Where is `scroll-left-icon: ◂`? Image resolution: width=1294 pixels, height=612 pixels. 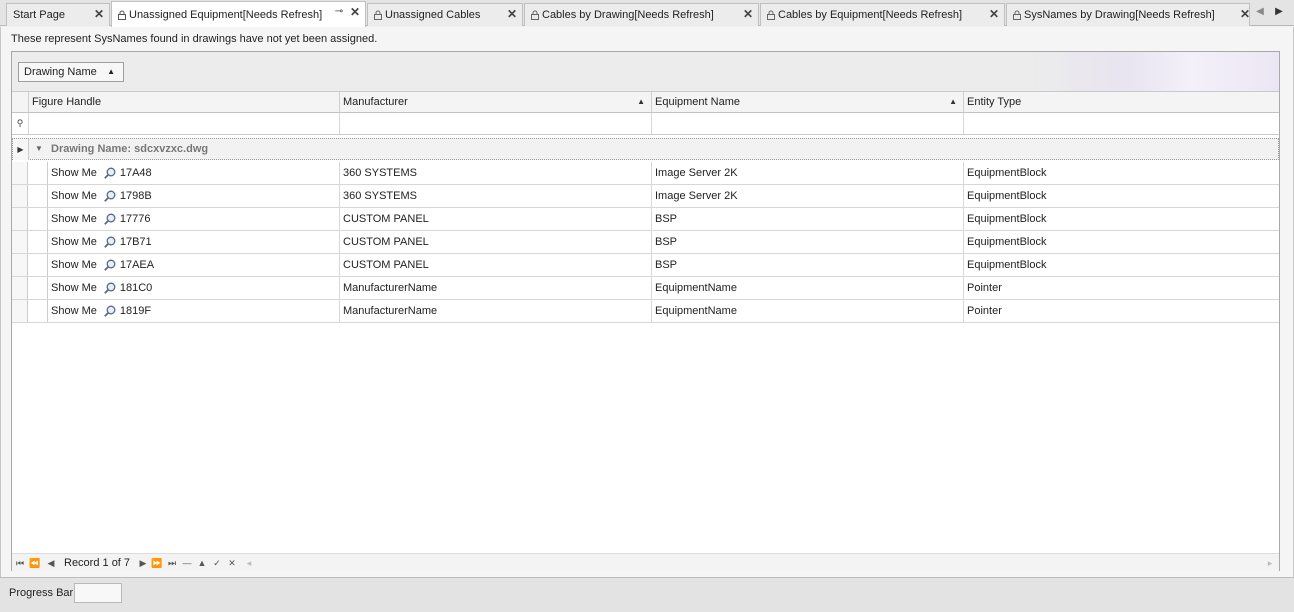
scroll-left-icon: ◂ is located at coordinates (249, 563).